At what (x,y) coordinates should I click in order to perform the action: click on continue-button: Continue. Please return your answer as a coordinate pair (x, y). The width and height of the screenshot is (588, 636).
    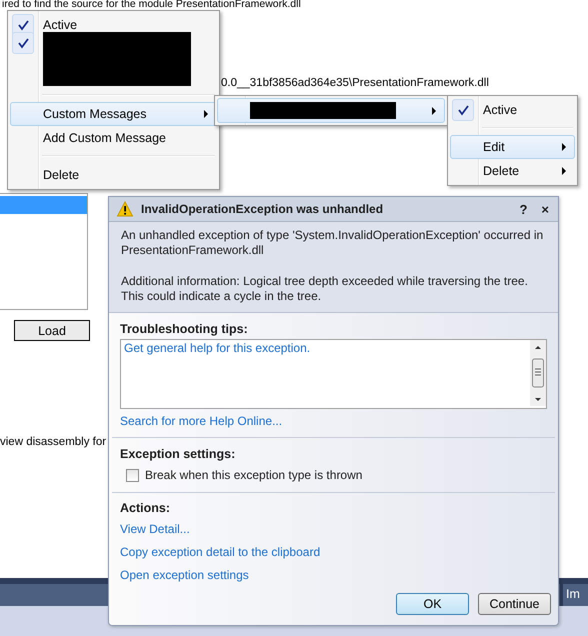
    Looking at the image, I should click on (514, 604).